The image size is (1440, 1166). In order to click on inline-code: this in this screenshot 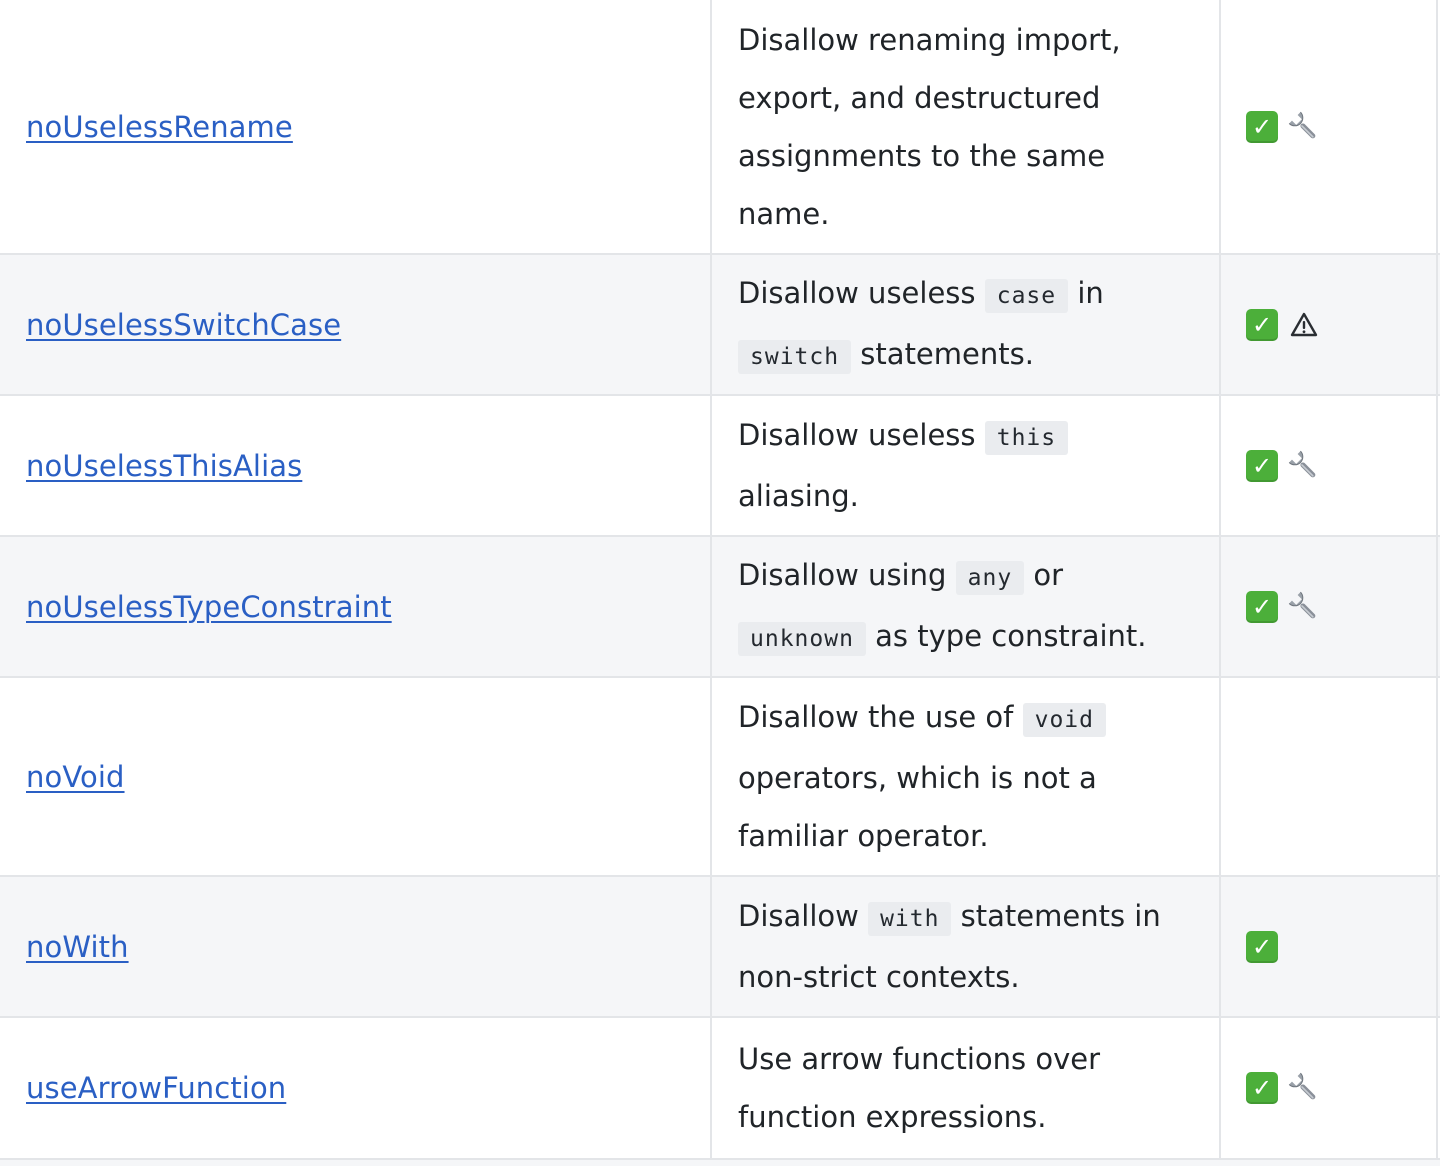, I will do `click(1026, 438)`.